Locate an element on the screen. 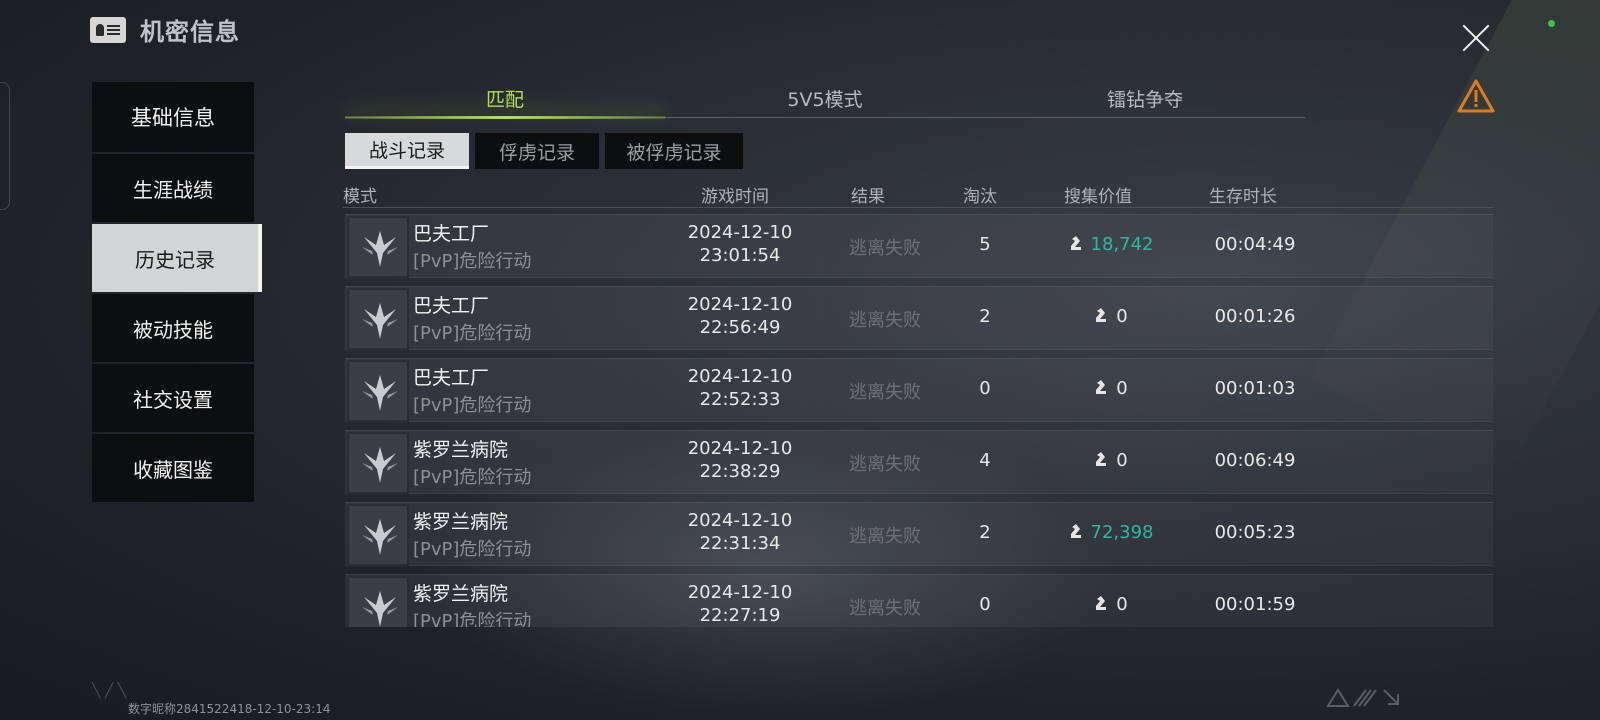 The image size is (1600, 720). header-result: 结果 is located at coordinates (868, 197).